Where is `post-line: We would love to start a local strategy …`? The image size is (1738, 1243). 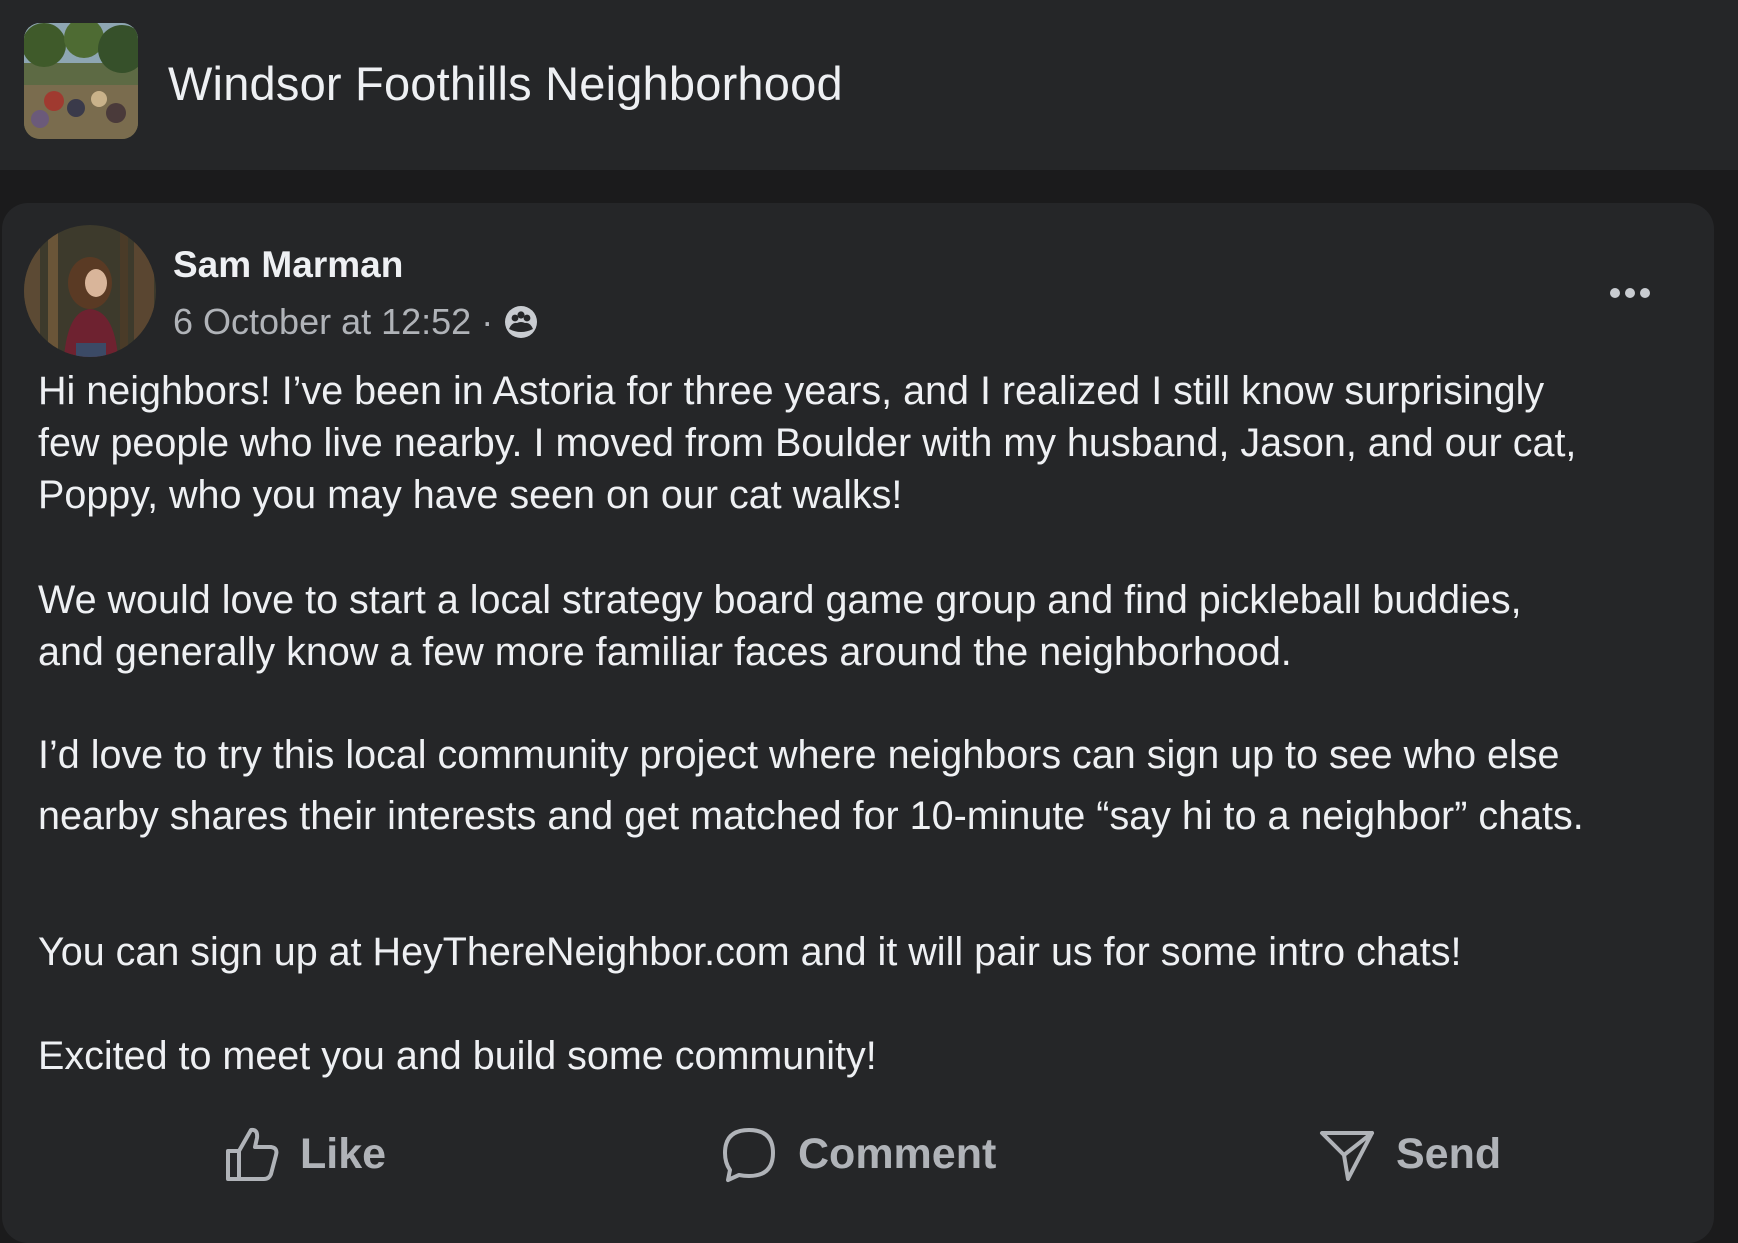
post-line: We would love to start a local strategy … is located at coordinates (780, 600).